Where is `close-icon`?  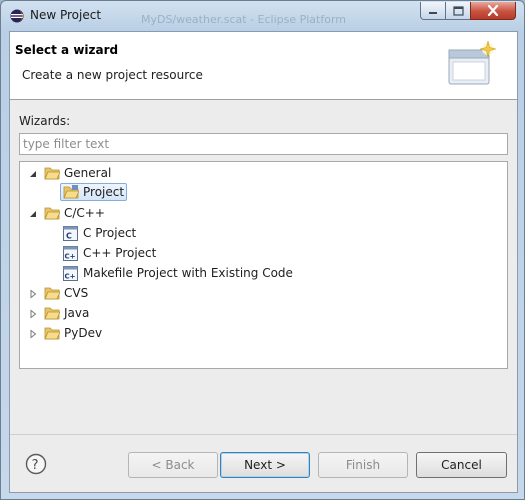
close-icon is located at coordinates (493, 10).